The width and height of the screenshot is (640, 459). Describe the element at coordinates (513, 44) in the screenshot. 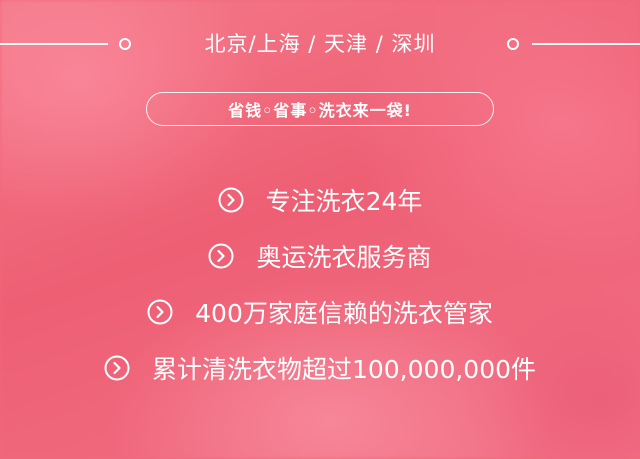

I see `ring-dot-right-icon` at that location.